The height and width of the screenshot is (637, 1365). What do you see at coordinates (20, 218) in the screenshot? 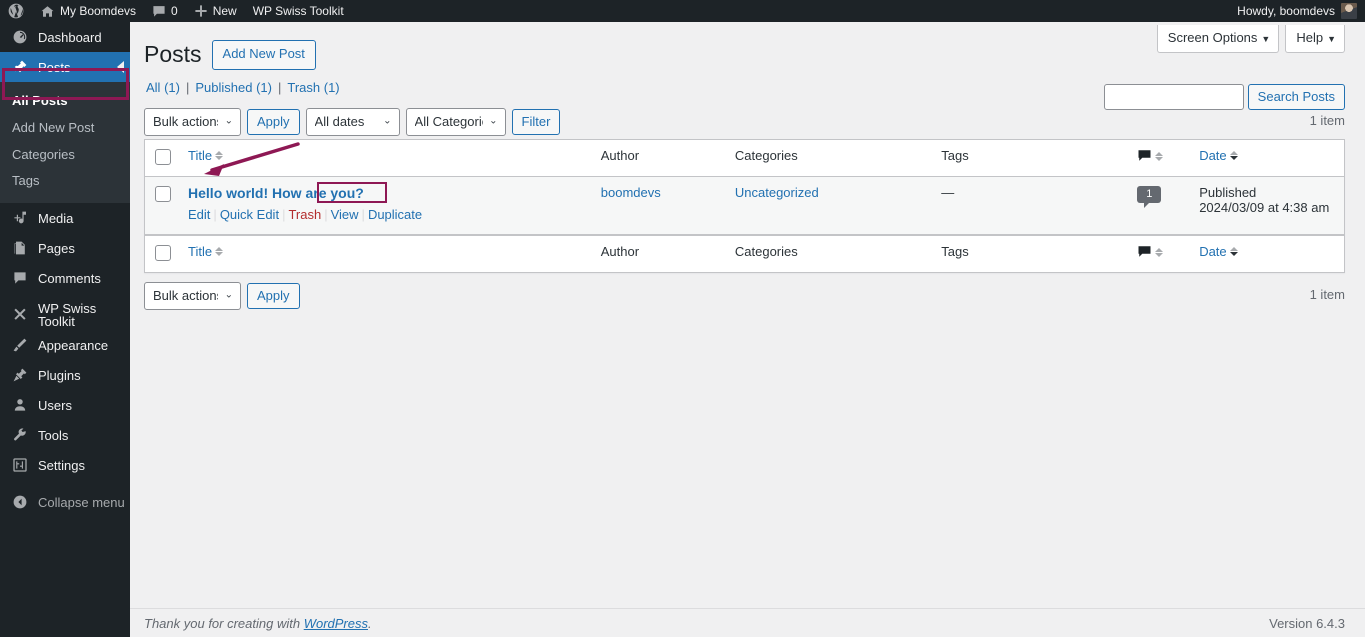
I see `media-icon` at bounding box center [20, 218].